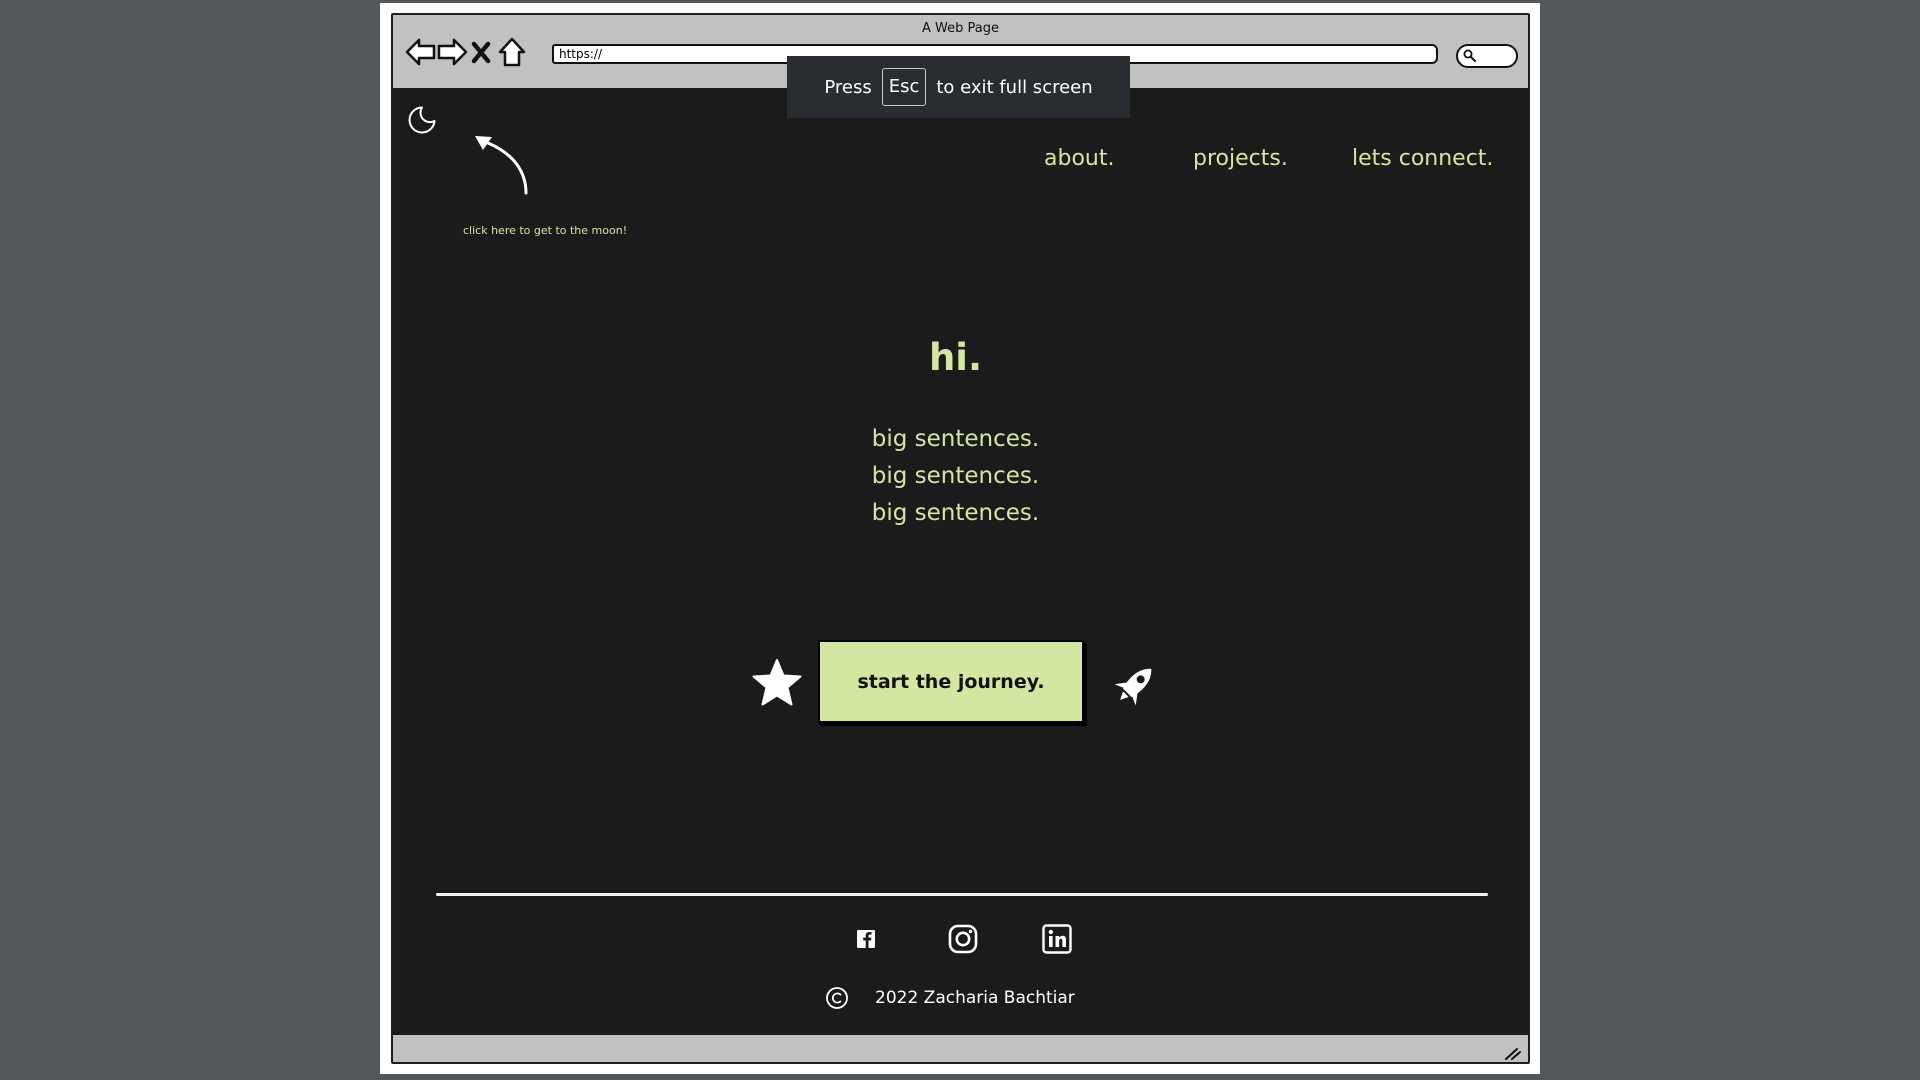  Describe the element at coordinates (501, 165) in the screenshot. I see `curved-arrow-icon` at that location.